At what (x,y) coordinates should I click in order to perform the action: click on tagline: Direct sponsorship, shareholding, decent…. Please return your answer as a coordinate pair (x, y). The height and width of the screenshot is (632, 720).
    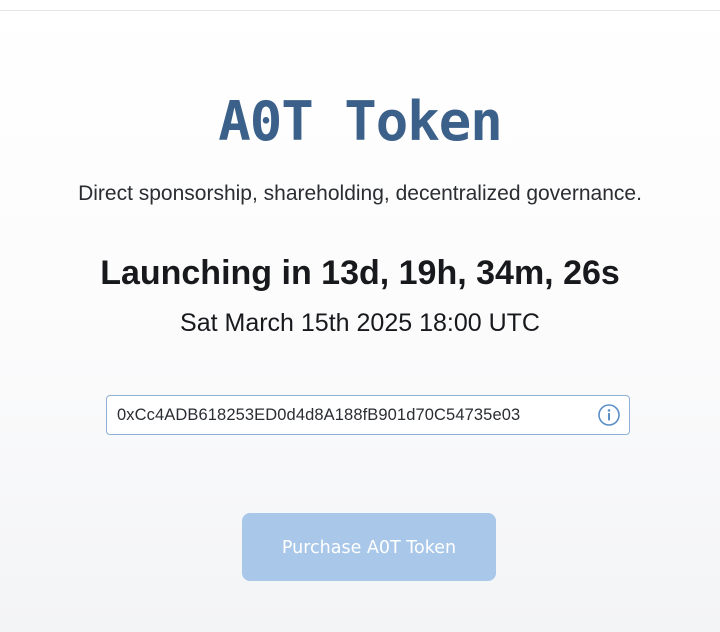
    Looking at the image, I should click on (360, 193).